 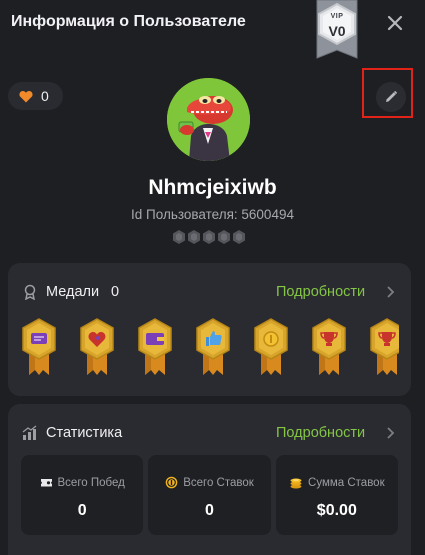 I want to click on modal-header: Информация о Пользователе VIP V0, so click(x=212, y=29).